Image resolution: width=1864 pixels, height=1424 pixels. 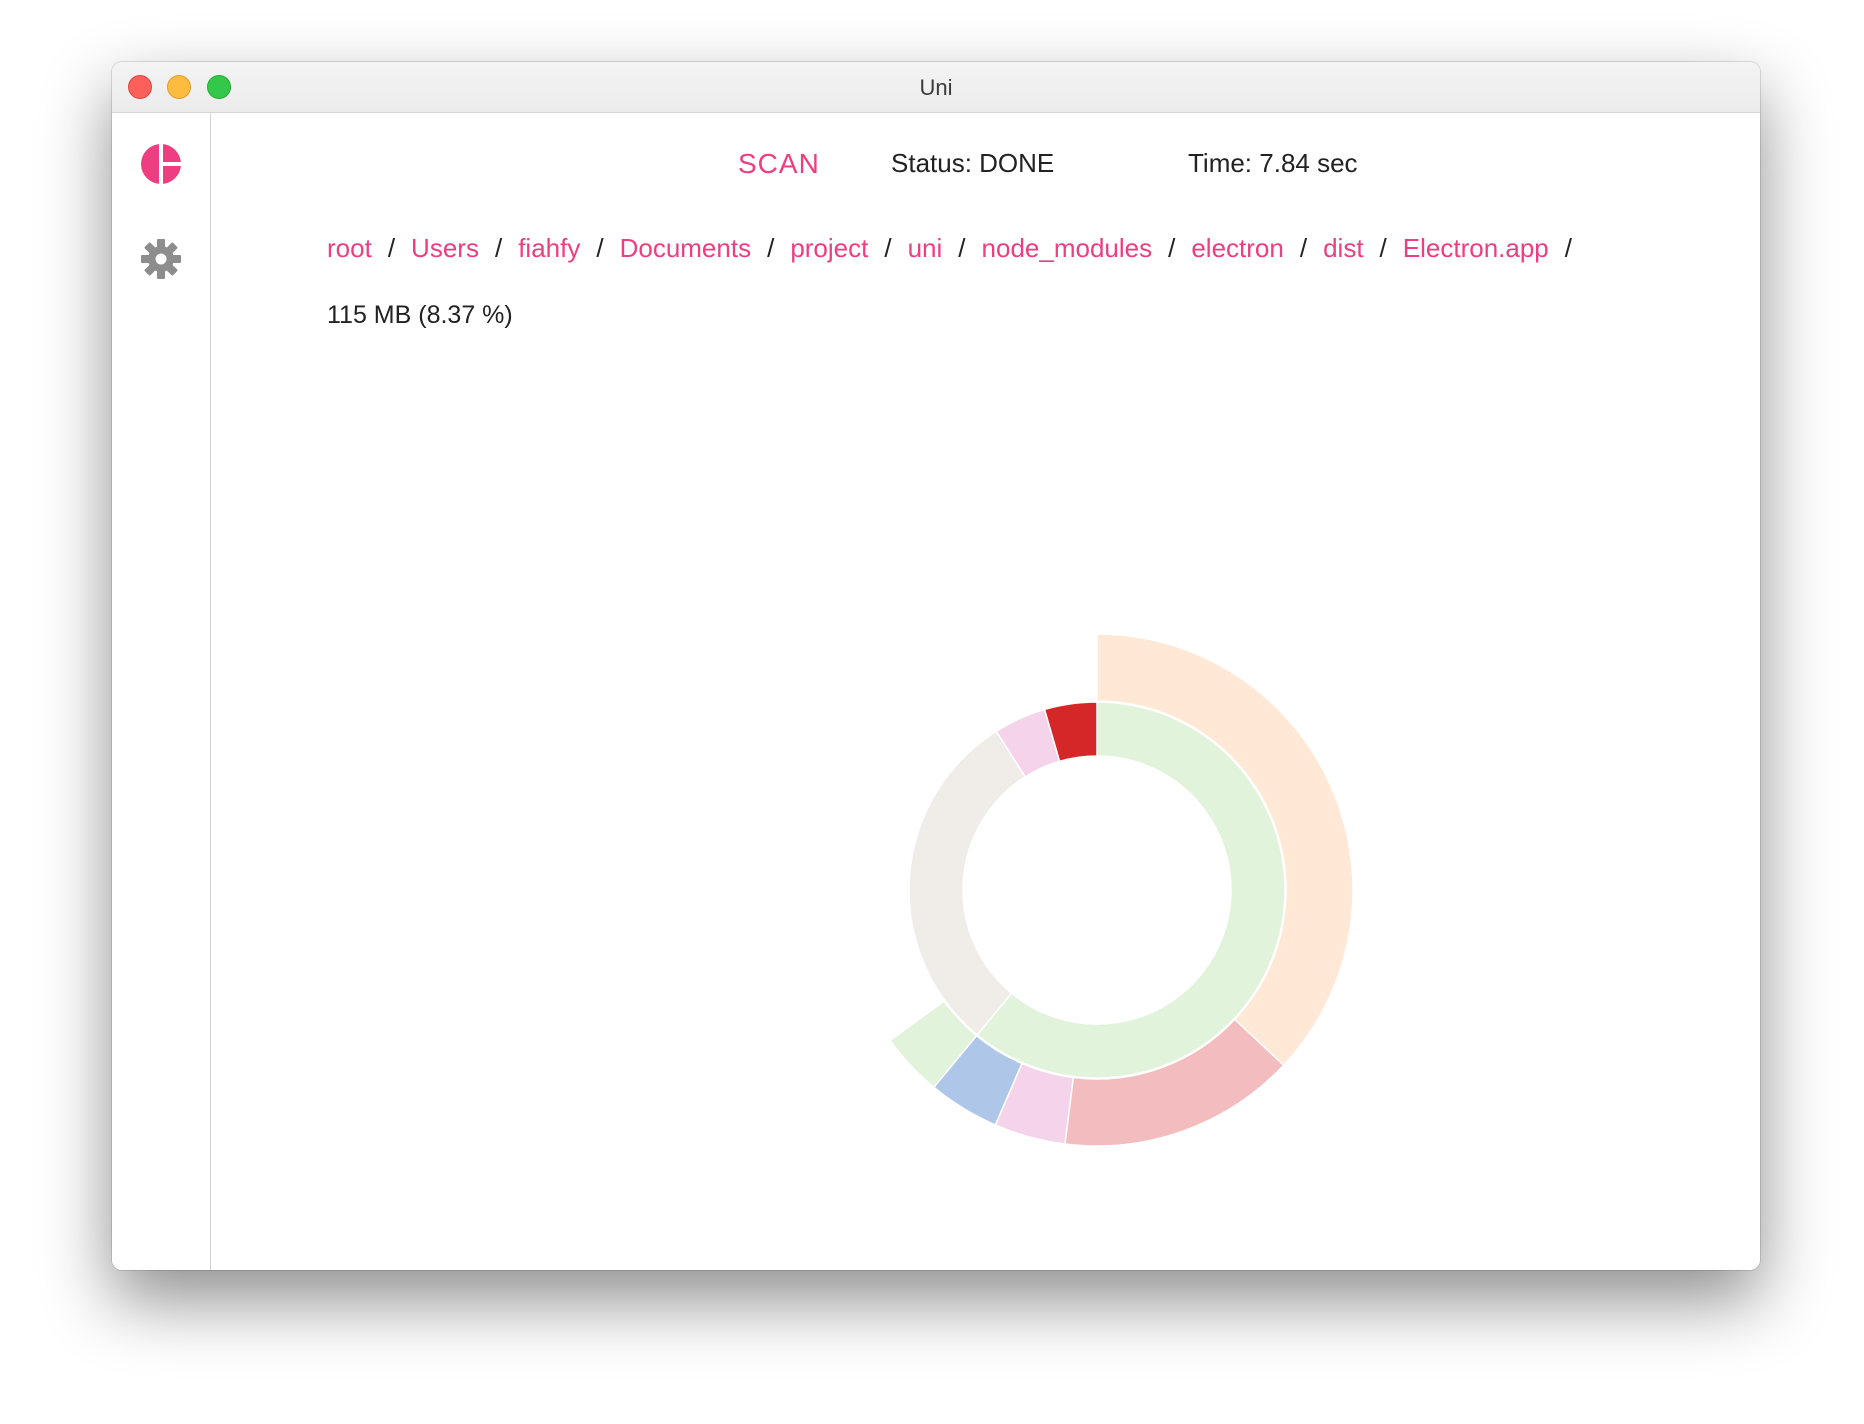 I want to click on title-bar: Uni, so click(x=936, y=87).